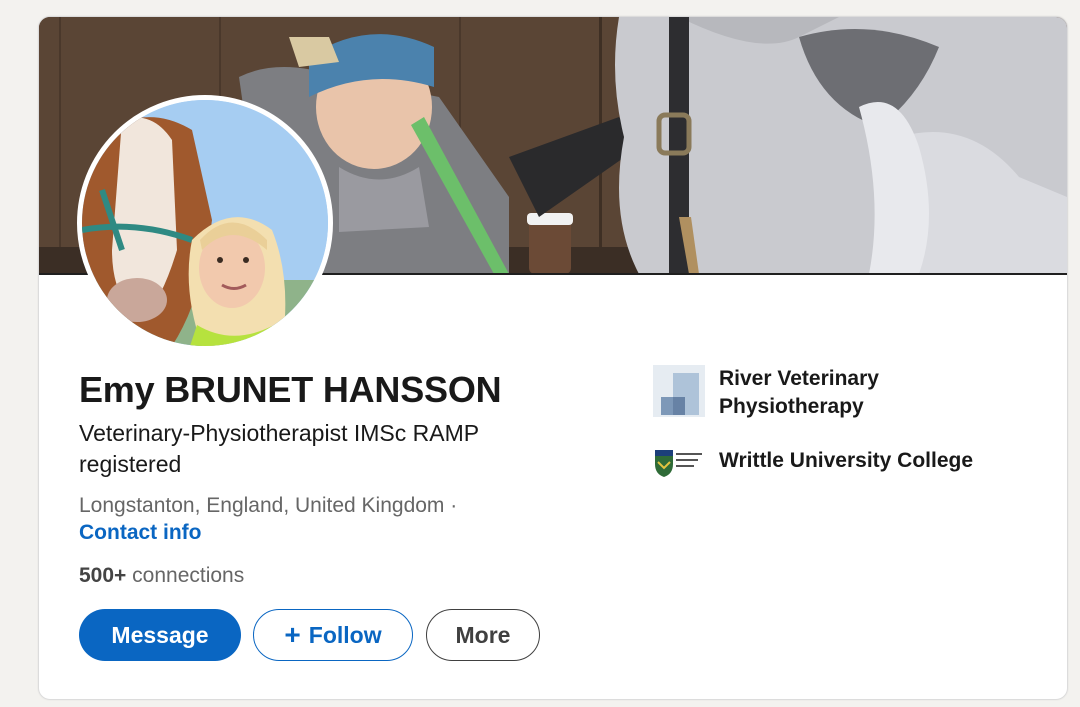 The image size is (1080, 707). I want to click on company-logo-icon, so click(679, 391).